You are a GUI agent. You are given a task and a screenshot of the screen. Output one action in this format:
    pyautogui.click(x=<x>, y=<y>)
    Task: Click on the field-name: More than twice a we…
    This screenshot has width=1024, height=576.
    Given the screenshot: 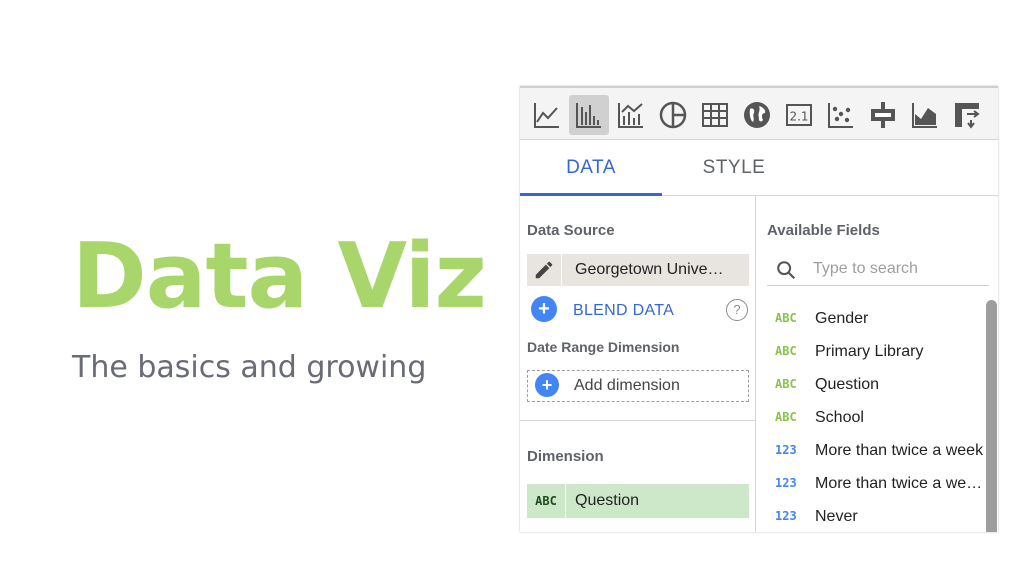 What is the action you would take?
    pyautogui.click(x=899, y=483)
    